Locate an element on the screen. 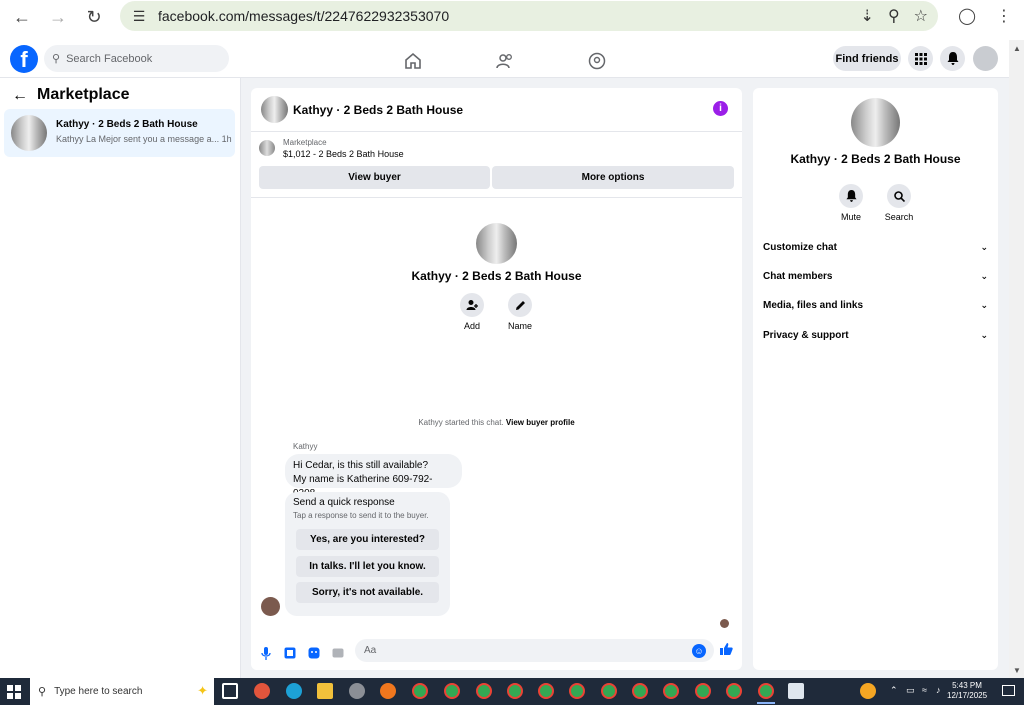  message-composer: Aa ☺ is located at coordinates (496, 654).